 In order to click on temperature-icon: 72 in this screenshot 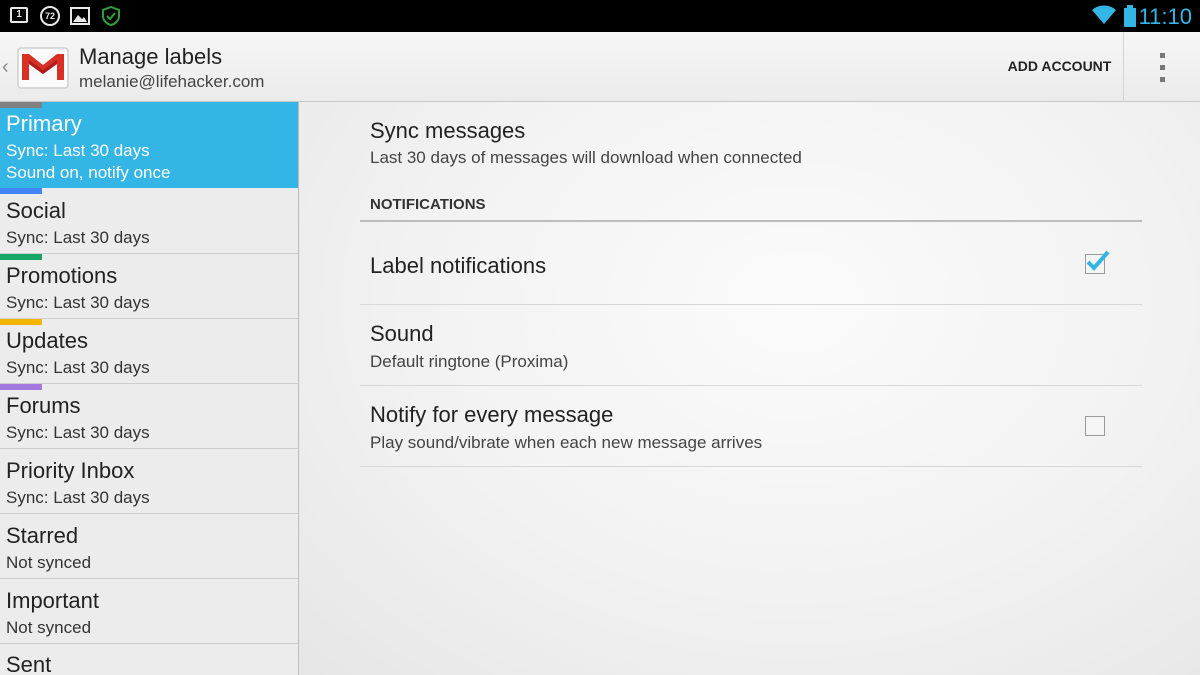, I will do `click(50, 16)`.